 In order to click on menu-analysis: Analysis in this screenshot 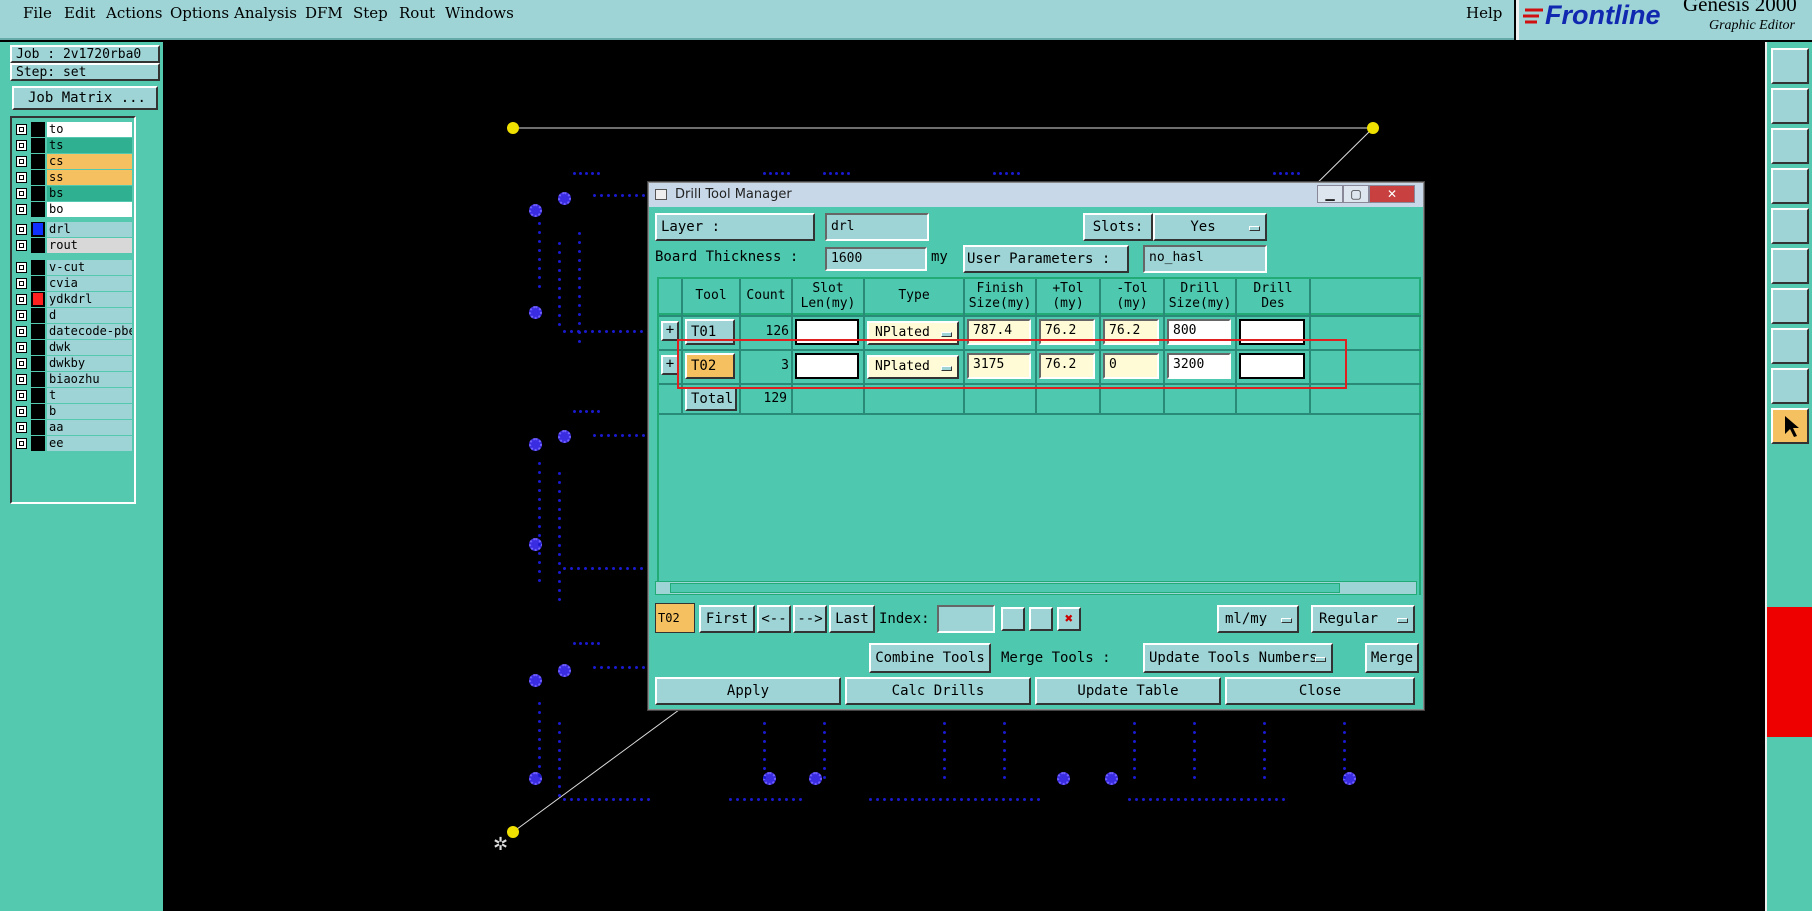, I will do `click(265, 13)`.